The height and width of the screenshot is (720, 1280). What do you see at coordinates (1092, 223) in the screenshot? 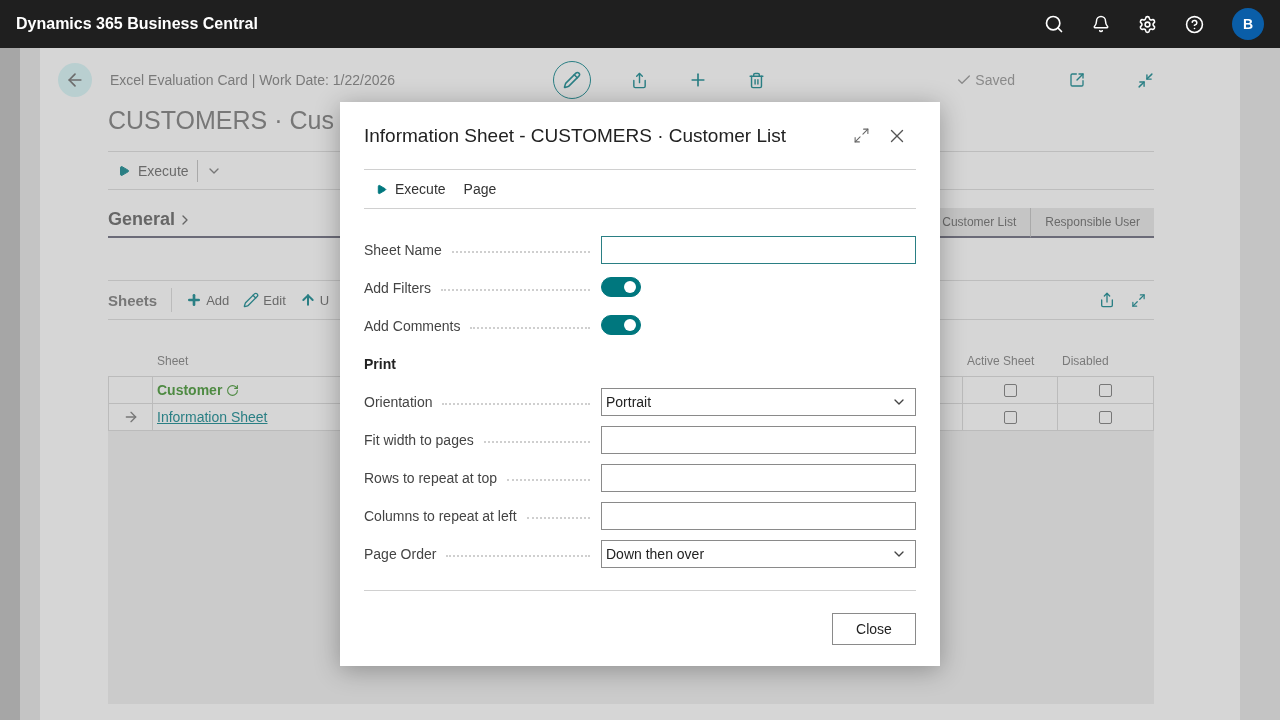
I see `header-tab: Responsible User` at bounding box center [1092, 223].